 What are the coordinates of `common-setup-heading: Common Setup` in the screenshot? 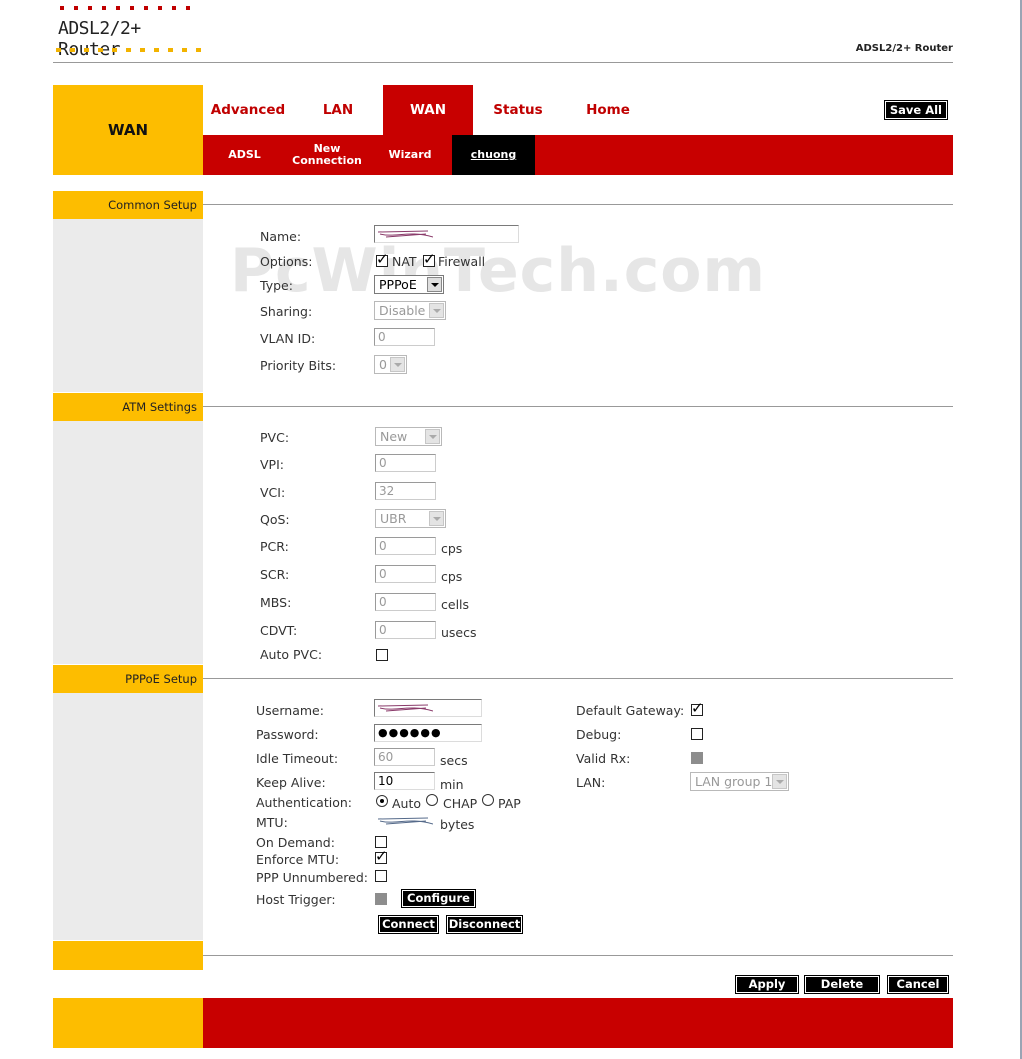 It's located at (128, 205).